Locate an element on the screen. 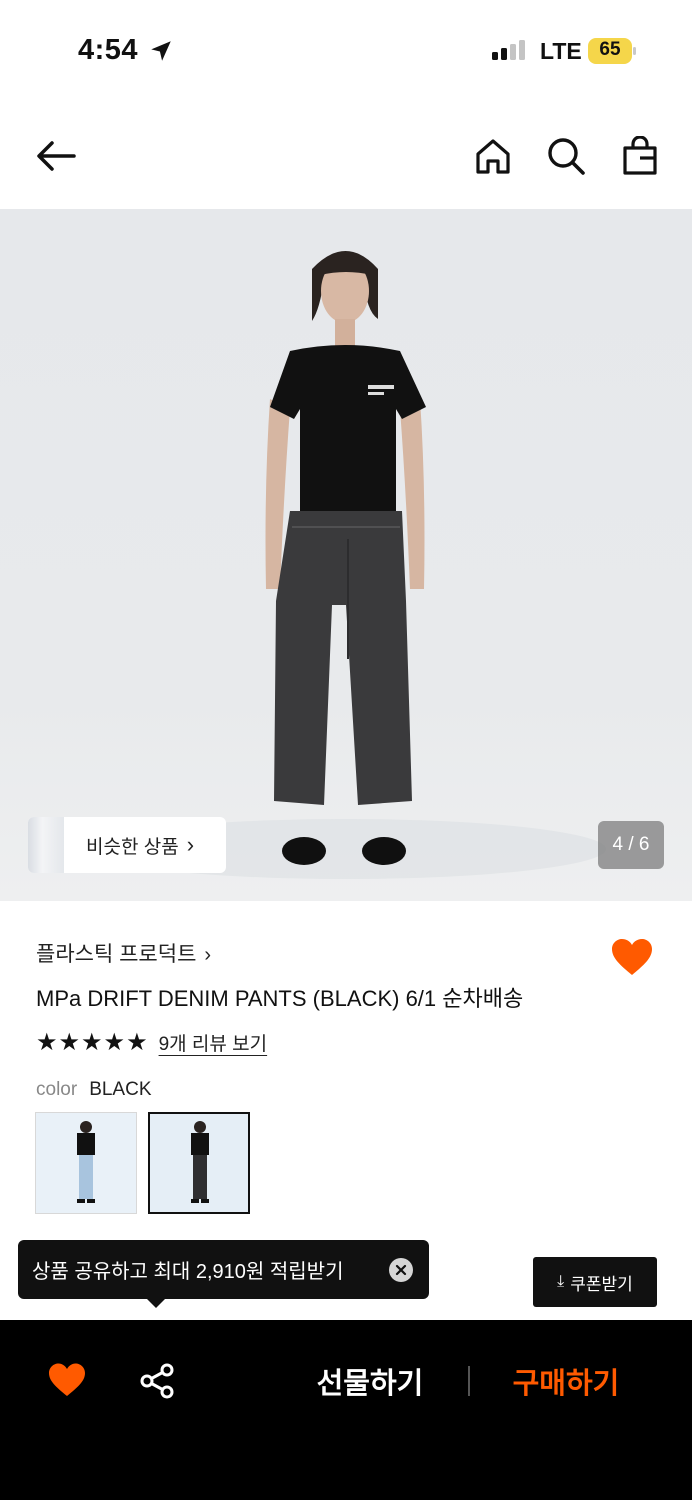 Image resolution: width=692 pixels, height=1500 pixels. color-swatch-black is located at coordinates (199, 1163).